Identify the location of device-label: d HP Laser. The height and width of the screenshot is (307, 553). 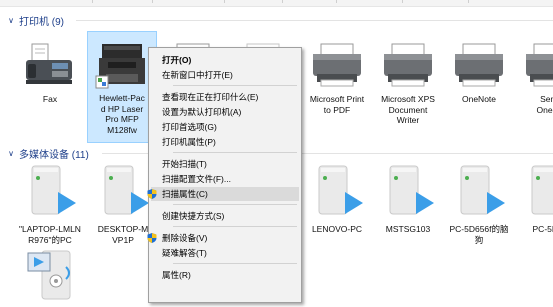
(122, 108).